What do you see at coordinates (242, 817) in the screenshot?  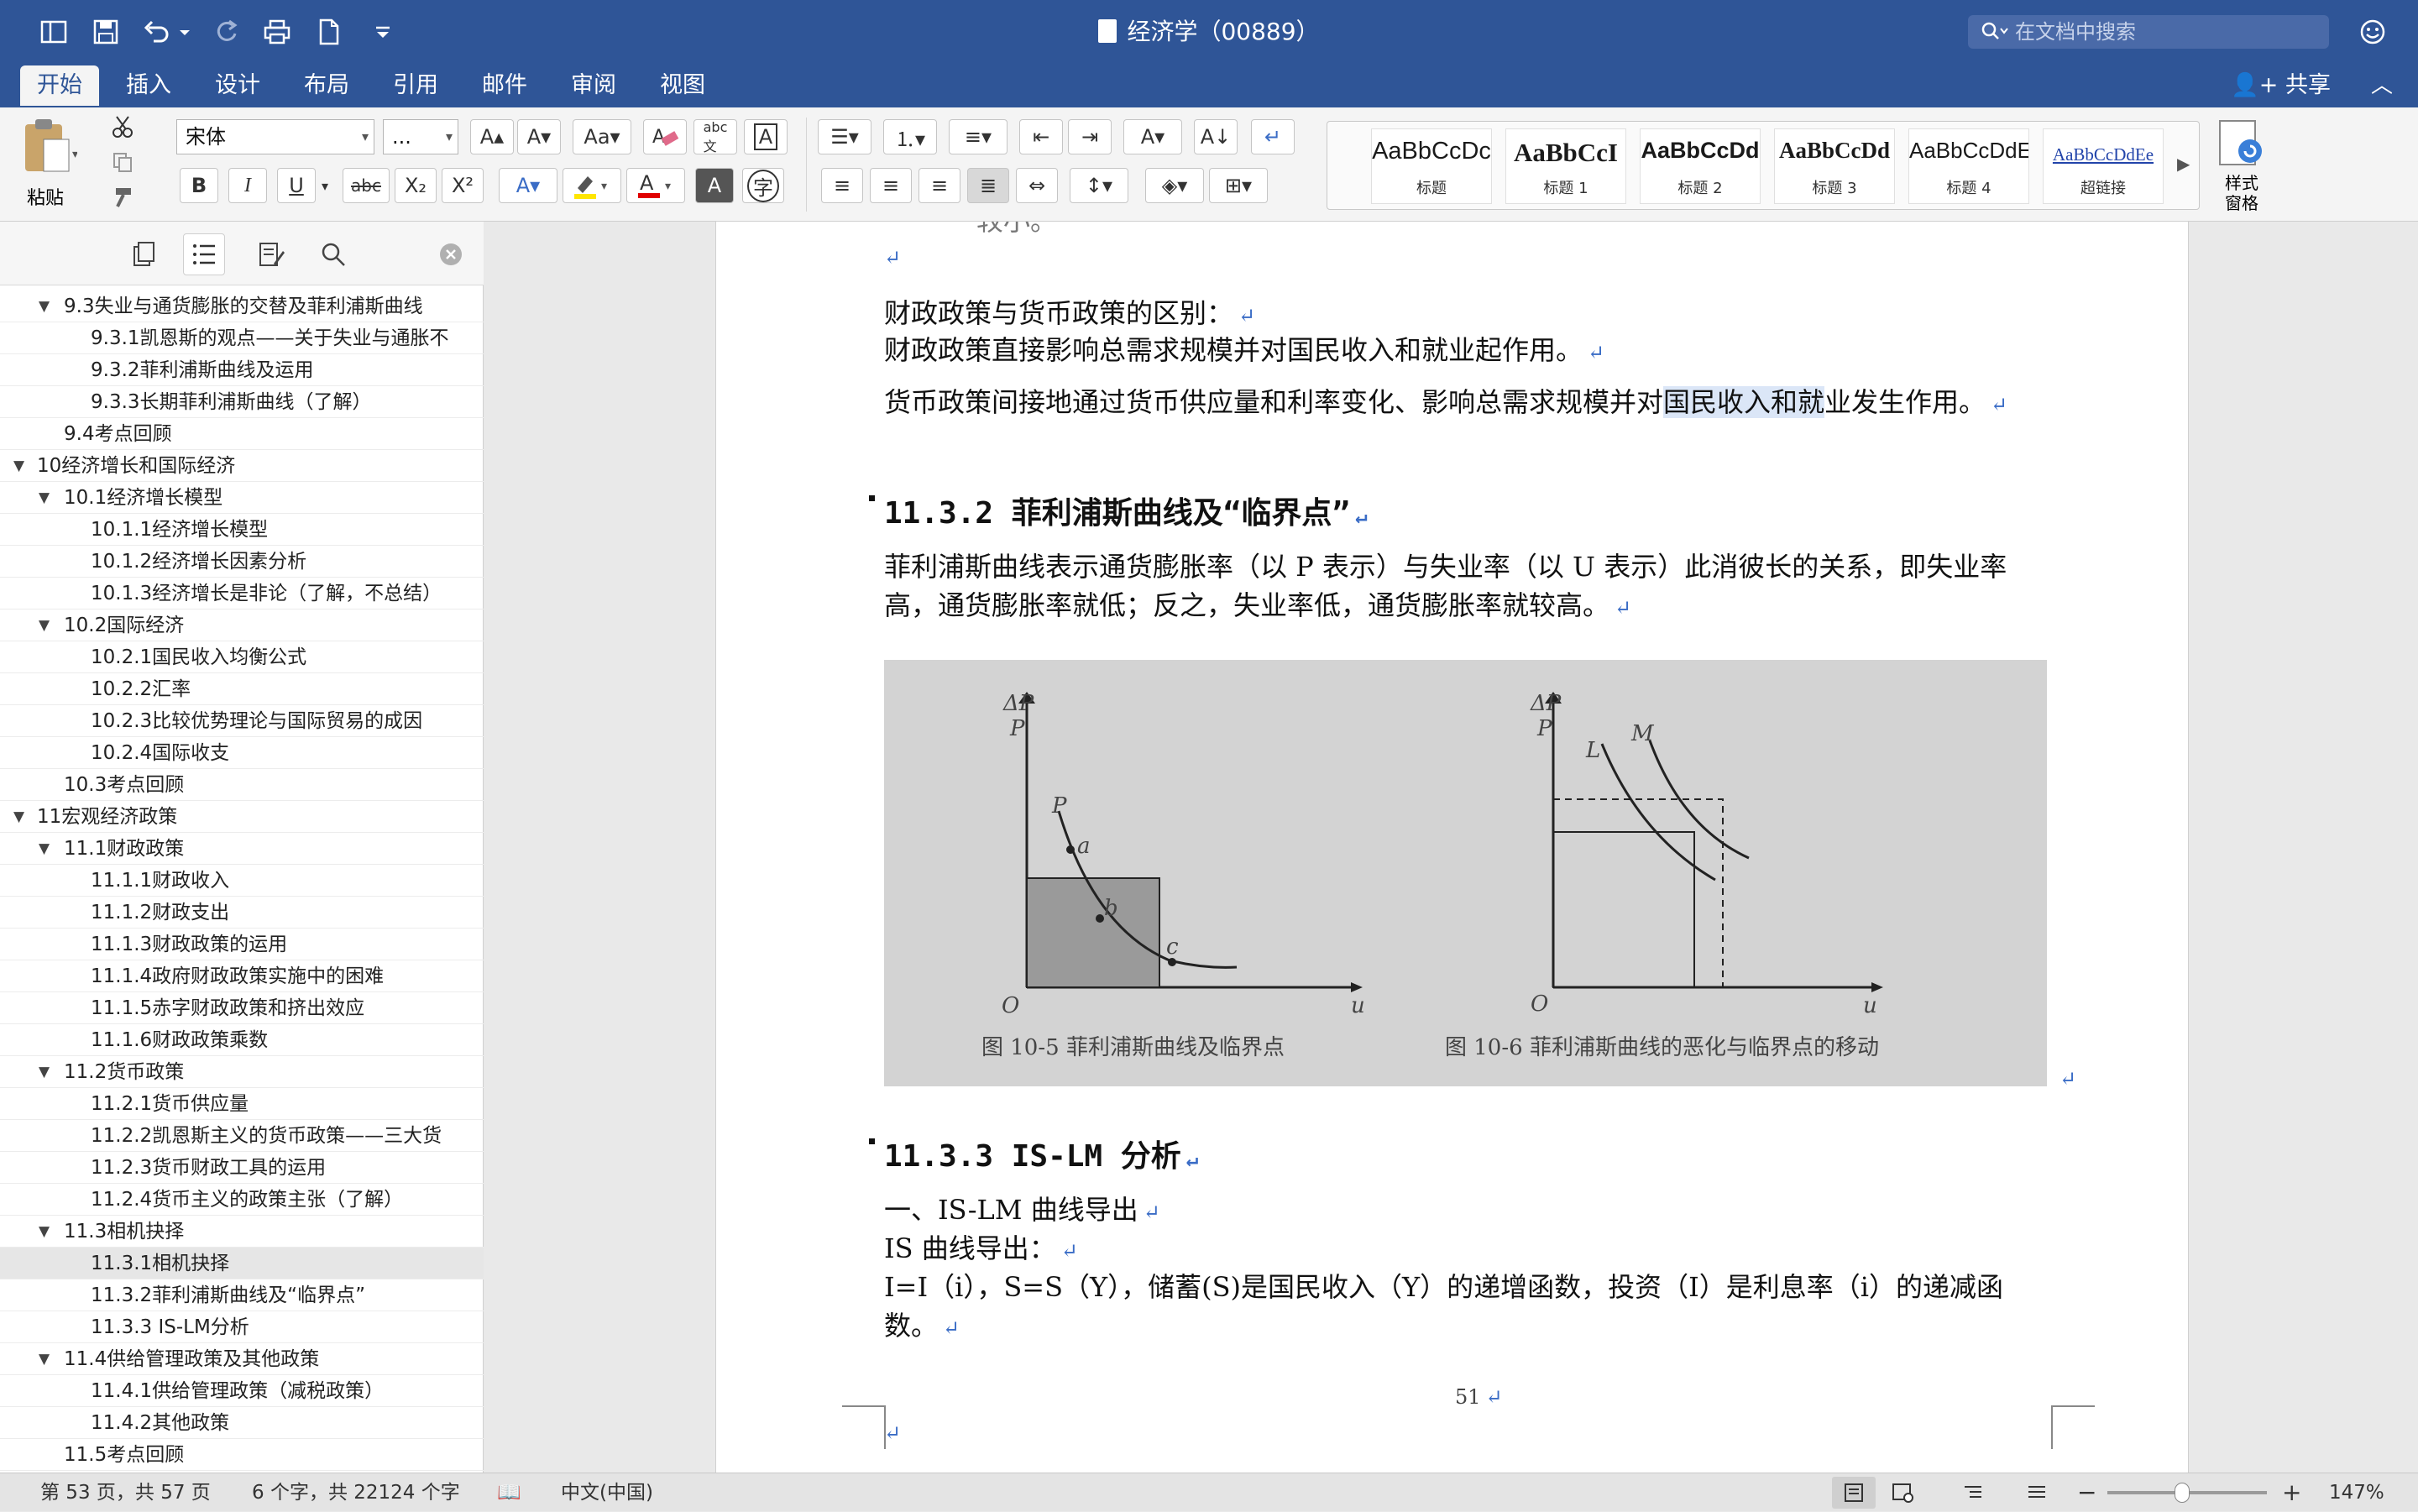 I see `nav-item: ▼ 11宏观经济政策` at bounding box center [242, 817].